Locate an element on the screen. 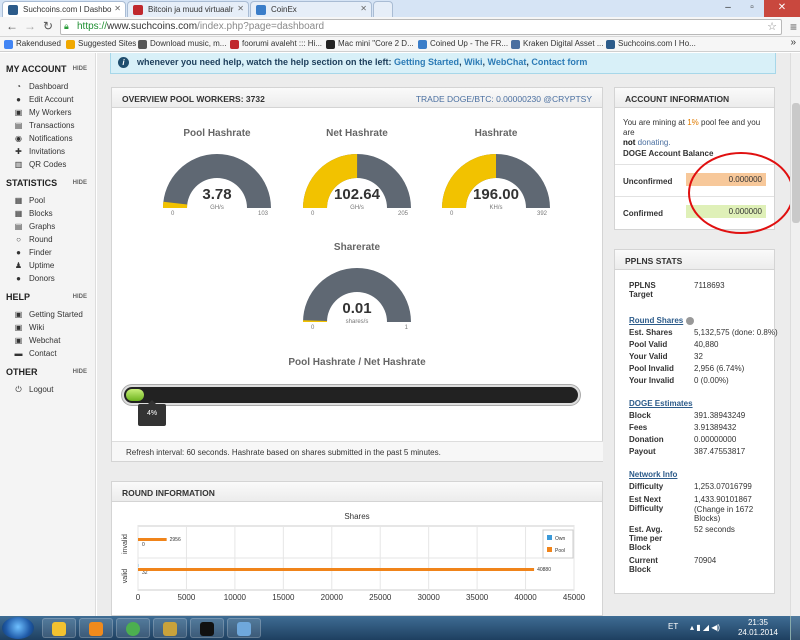 The height and width of the screenshot is (640, 800). overview-title: OVERVIEW POOL WORKERS: 3732 is located at coordinates (193, 99).